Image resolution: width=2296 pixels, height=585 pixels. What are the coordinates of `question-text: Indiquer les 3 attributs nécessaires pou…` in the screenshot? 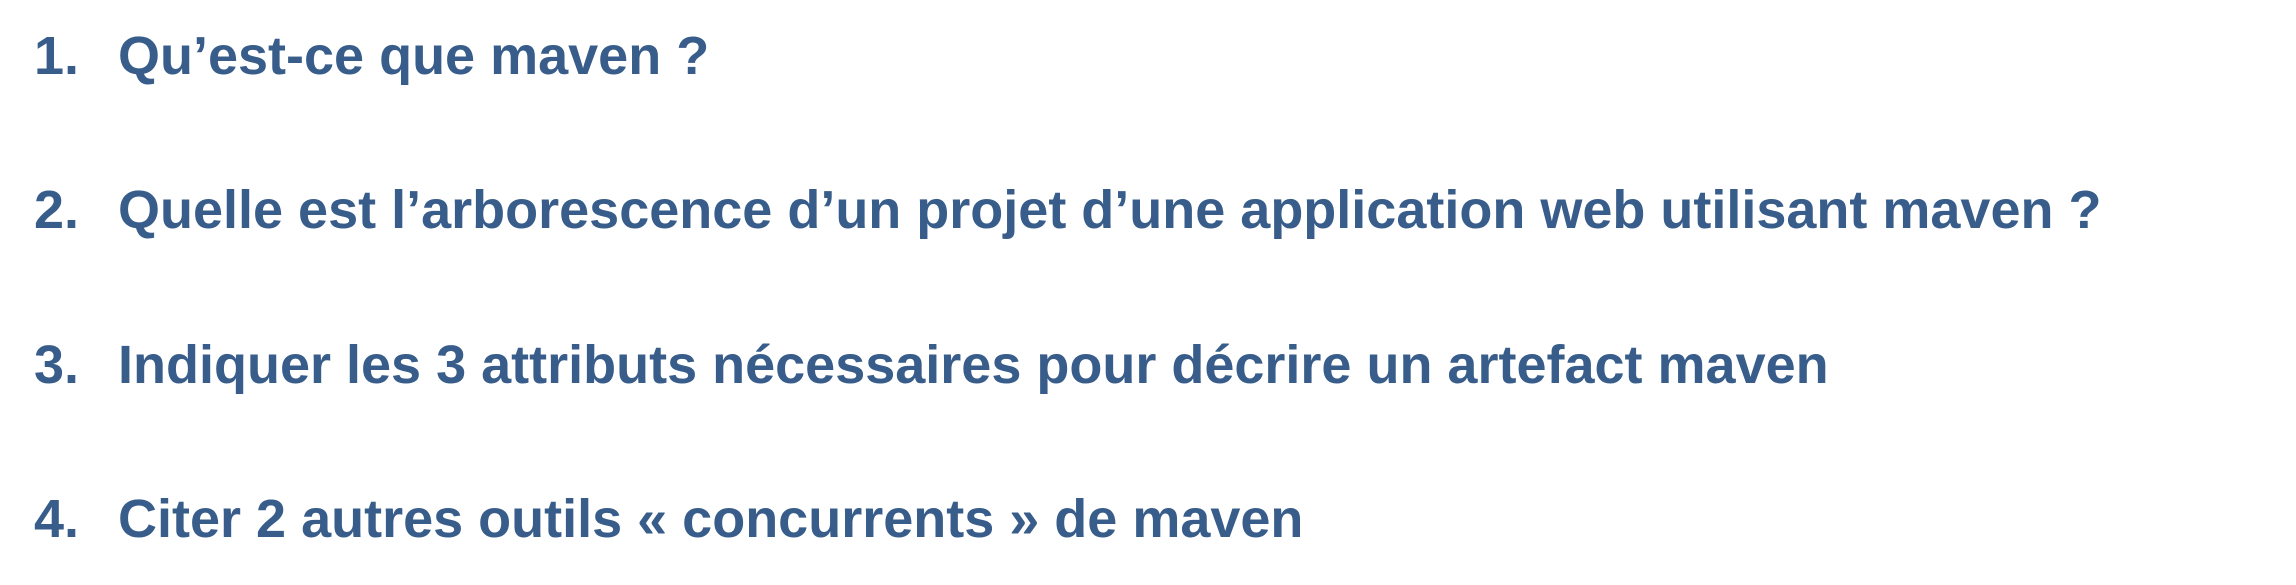 It's located at (973, 365).